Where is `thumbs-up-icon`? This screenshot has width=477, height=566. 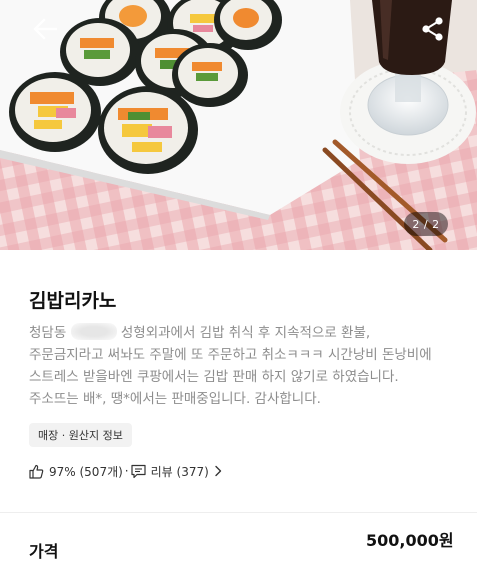 thumbs-up-icon is located at coordinates (36, 471).